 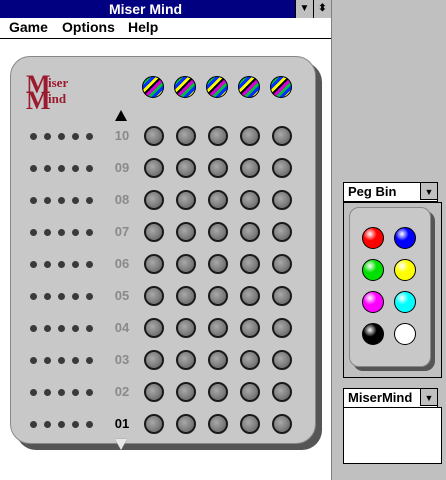 I want to click on title-bar: Miser Mind ▼ ⬍, so click(x=165, y=9).